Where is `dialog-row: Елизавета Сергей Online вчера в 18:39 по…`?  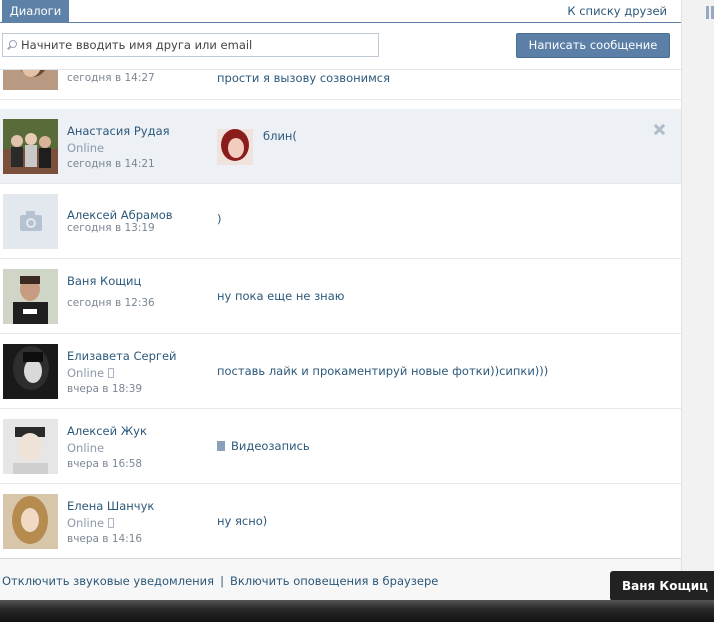
dialog-row: Елизавета Сергей Online вчера в 18:39 по… is located at coordinates (340, 371).